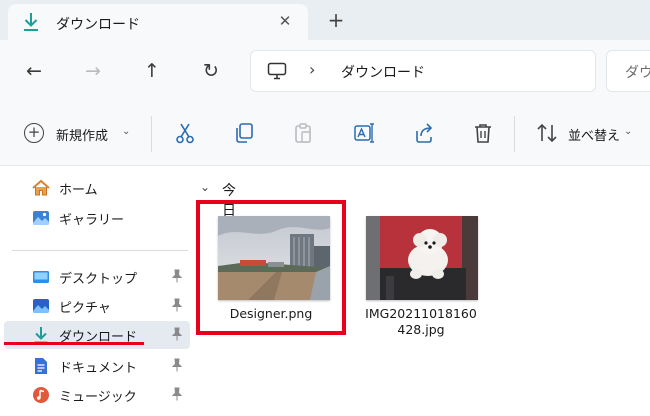 The image size is (650, 416). I want to click on computer-icon, so click(277, 71).